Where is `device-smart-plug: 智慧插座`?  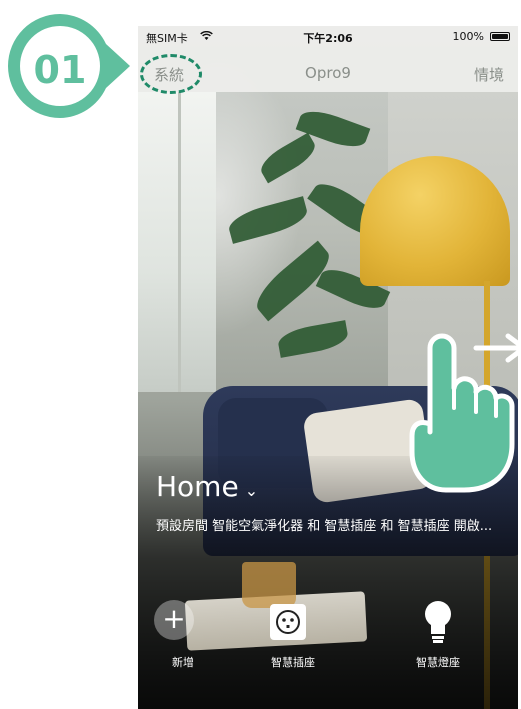 device-smart-plug: 智慧插座 is located at coordinates (293, 633).